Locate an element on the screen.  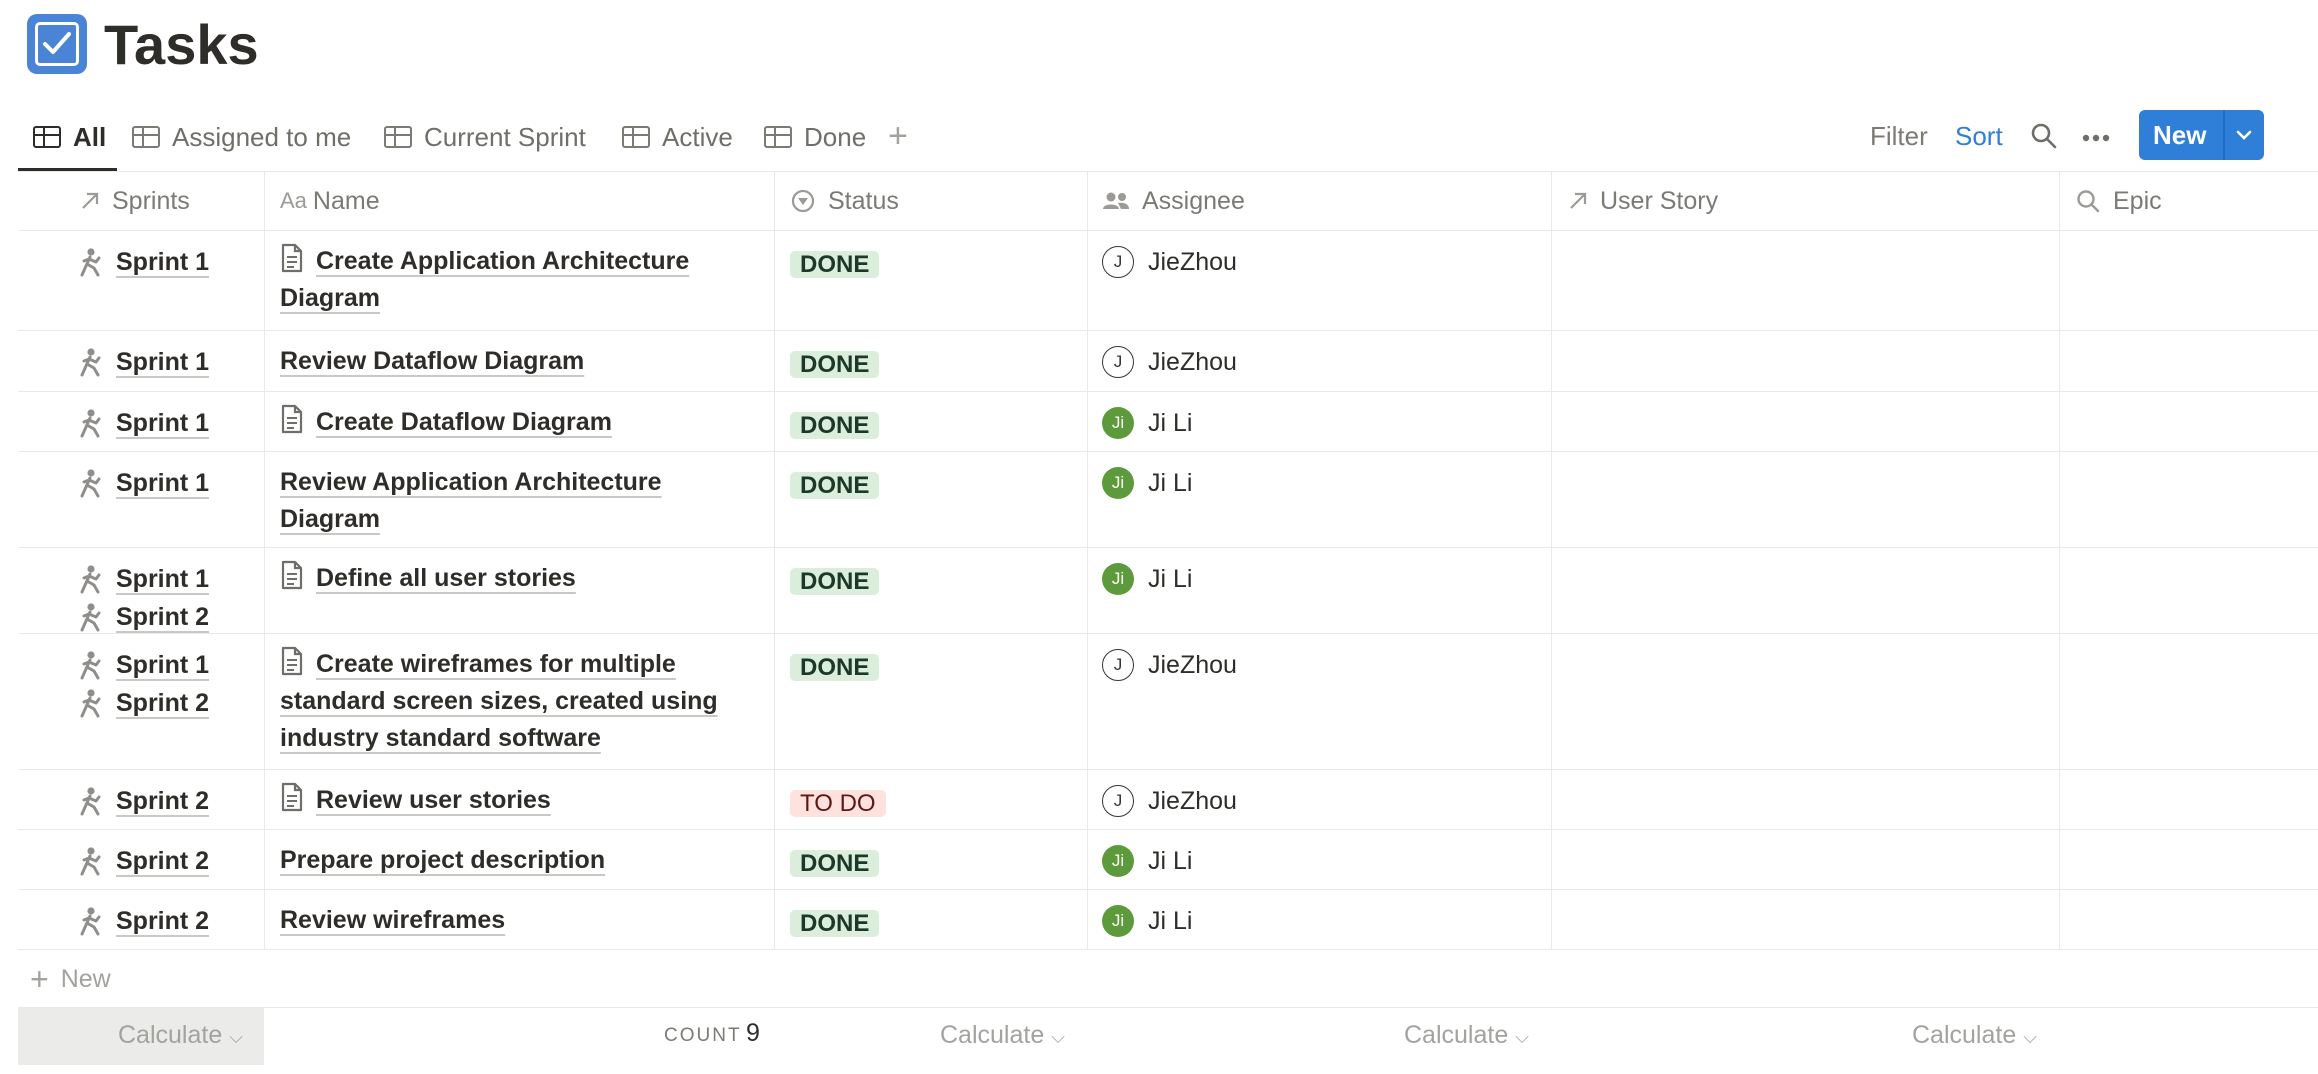
status-cell: TO DO is located at coordinates (838, 804).